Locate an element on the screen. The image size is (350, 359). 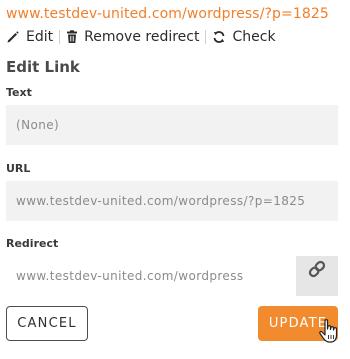
url-input: www.testdev-united.com/wordpress/?p=1825 is located at coordinates (172, 201).